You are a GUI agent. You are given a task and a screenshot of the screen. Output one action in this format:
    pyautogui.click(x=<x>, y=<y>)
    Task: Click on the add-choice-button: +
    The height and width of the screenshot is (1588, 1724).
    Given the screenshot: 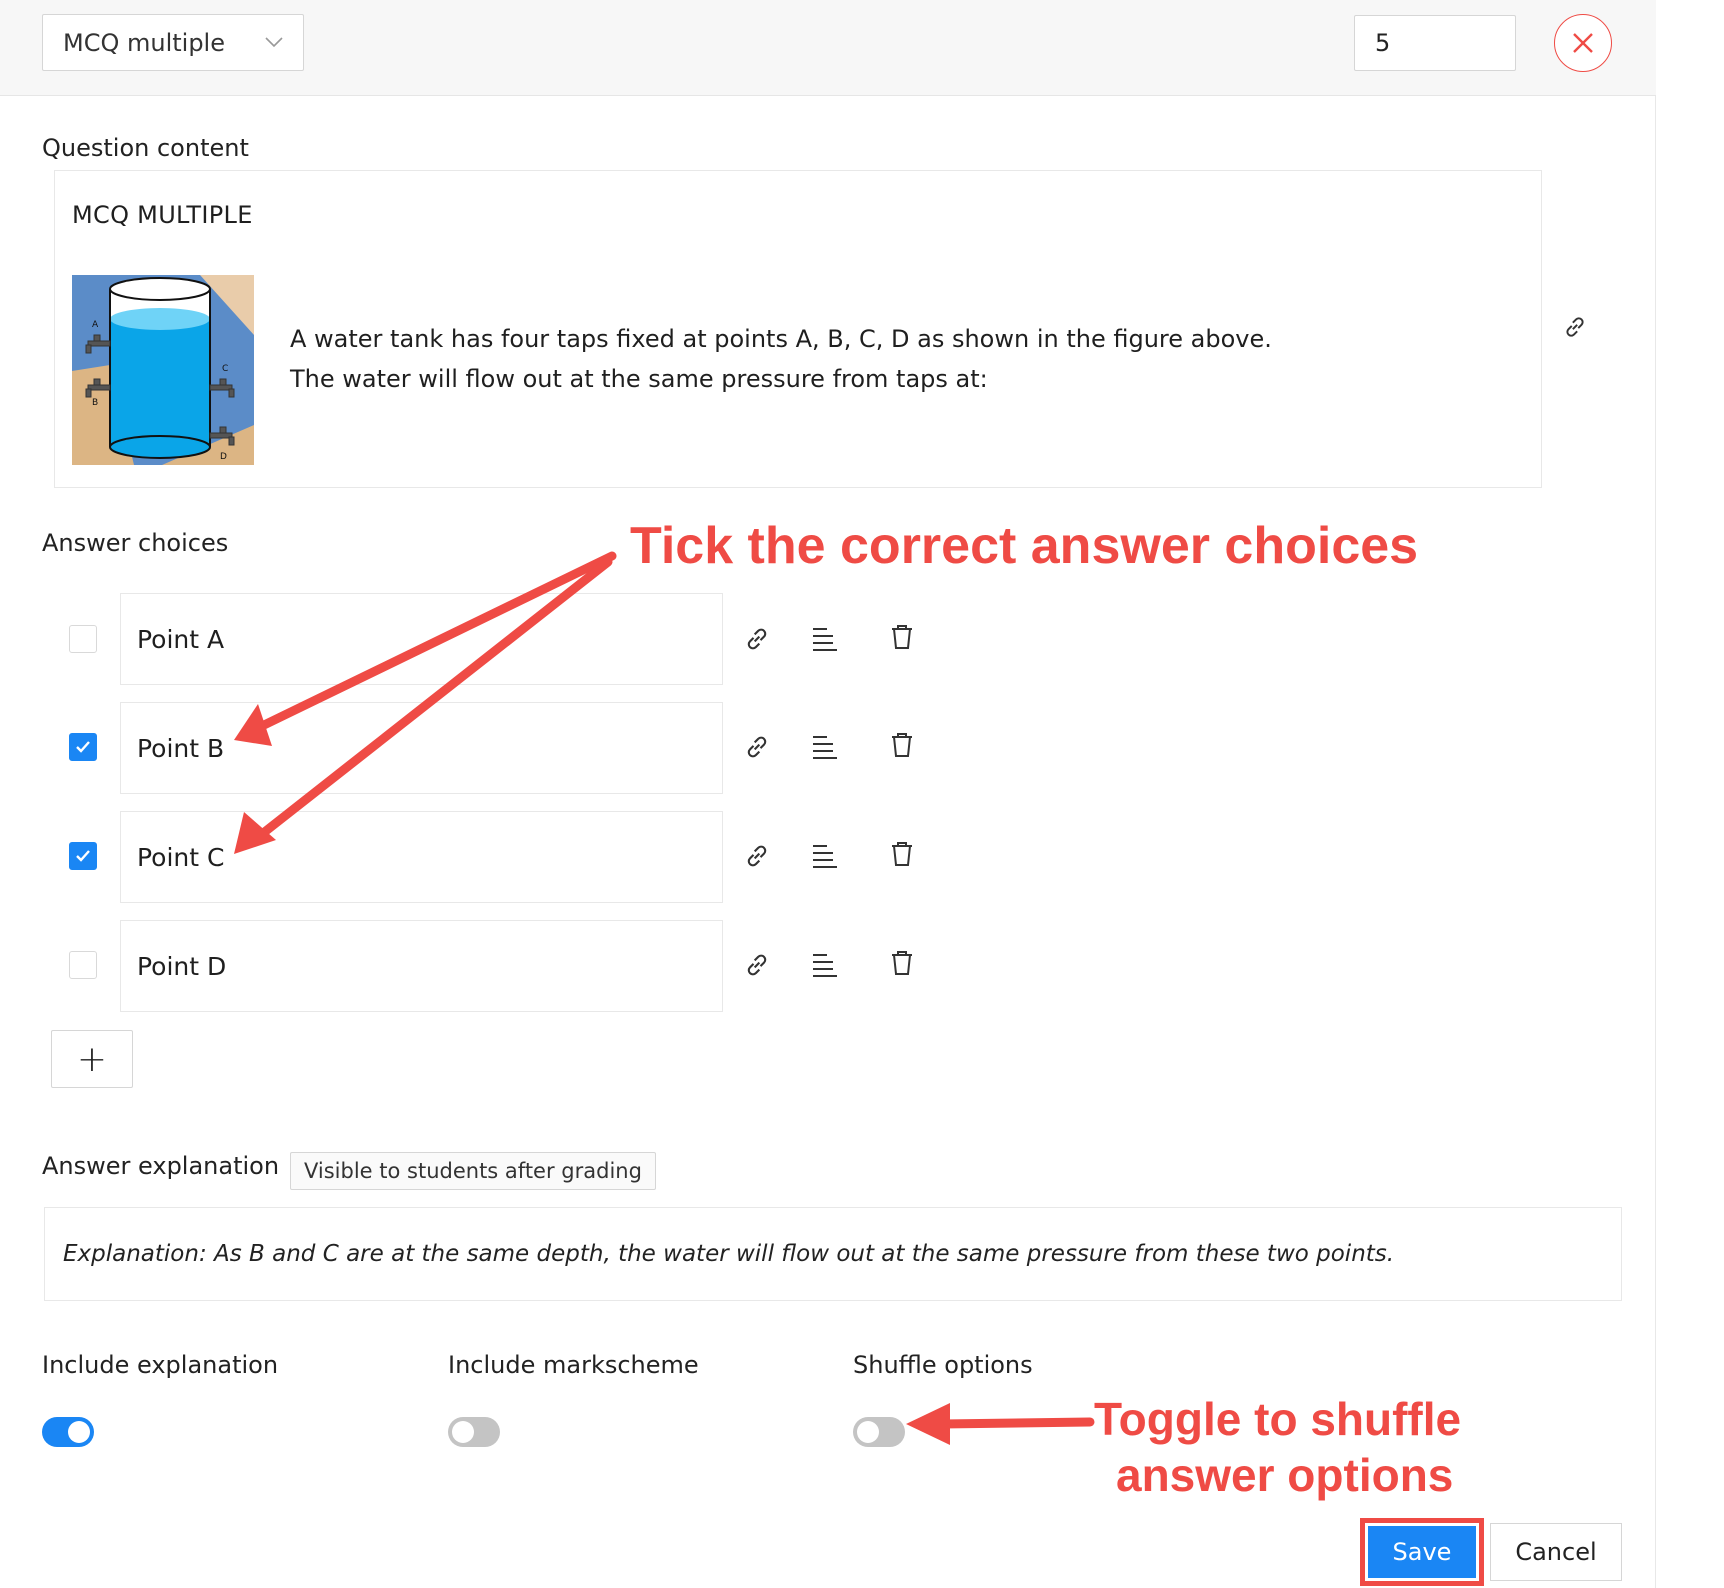 What is the action you would take?
    pyautogui.click(x=92, y=1059)
    